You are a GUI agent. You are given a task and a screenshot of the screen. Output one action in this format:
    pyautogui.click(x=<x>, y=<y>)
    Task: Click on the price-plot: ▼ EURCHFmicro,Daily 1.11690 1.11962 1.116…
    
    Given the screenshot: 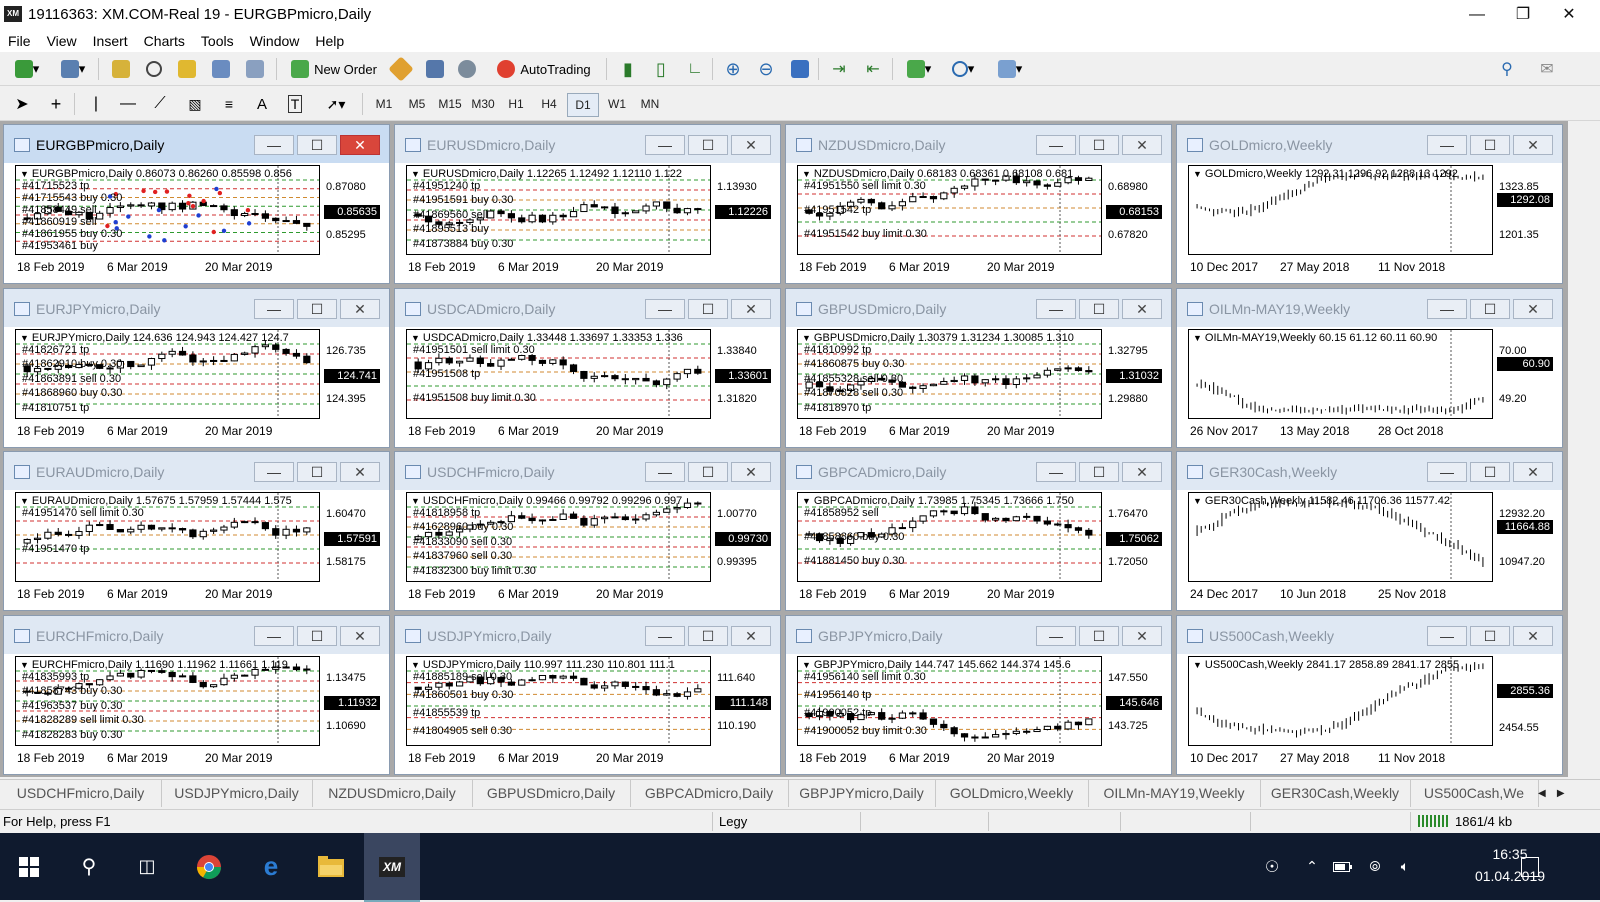 What is the action you would take?
    pyautogui.click(x=167, y=701)
    